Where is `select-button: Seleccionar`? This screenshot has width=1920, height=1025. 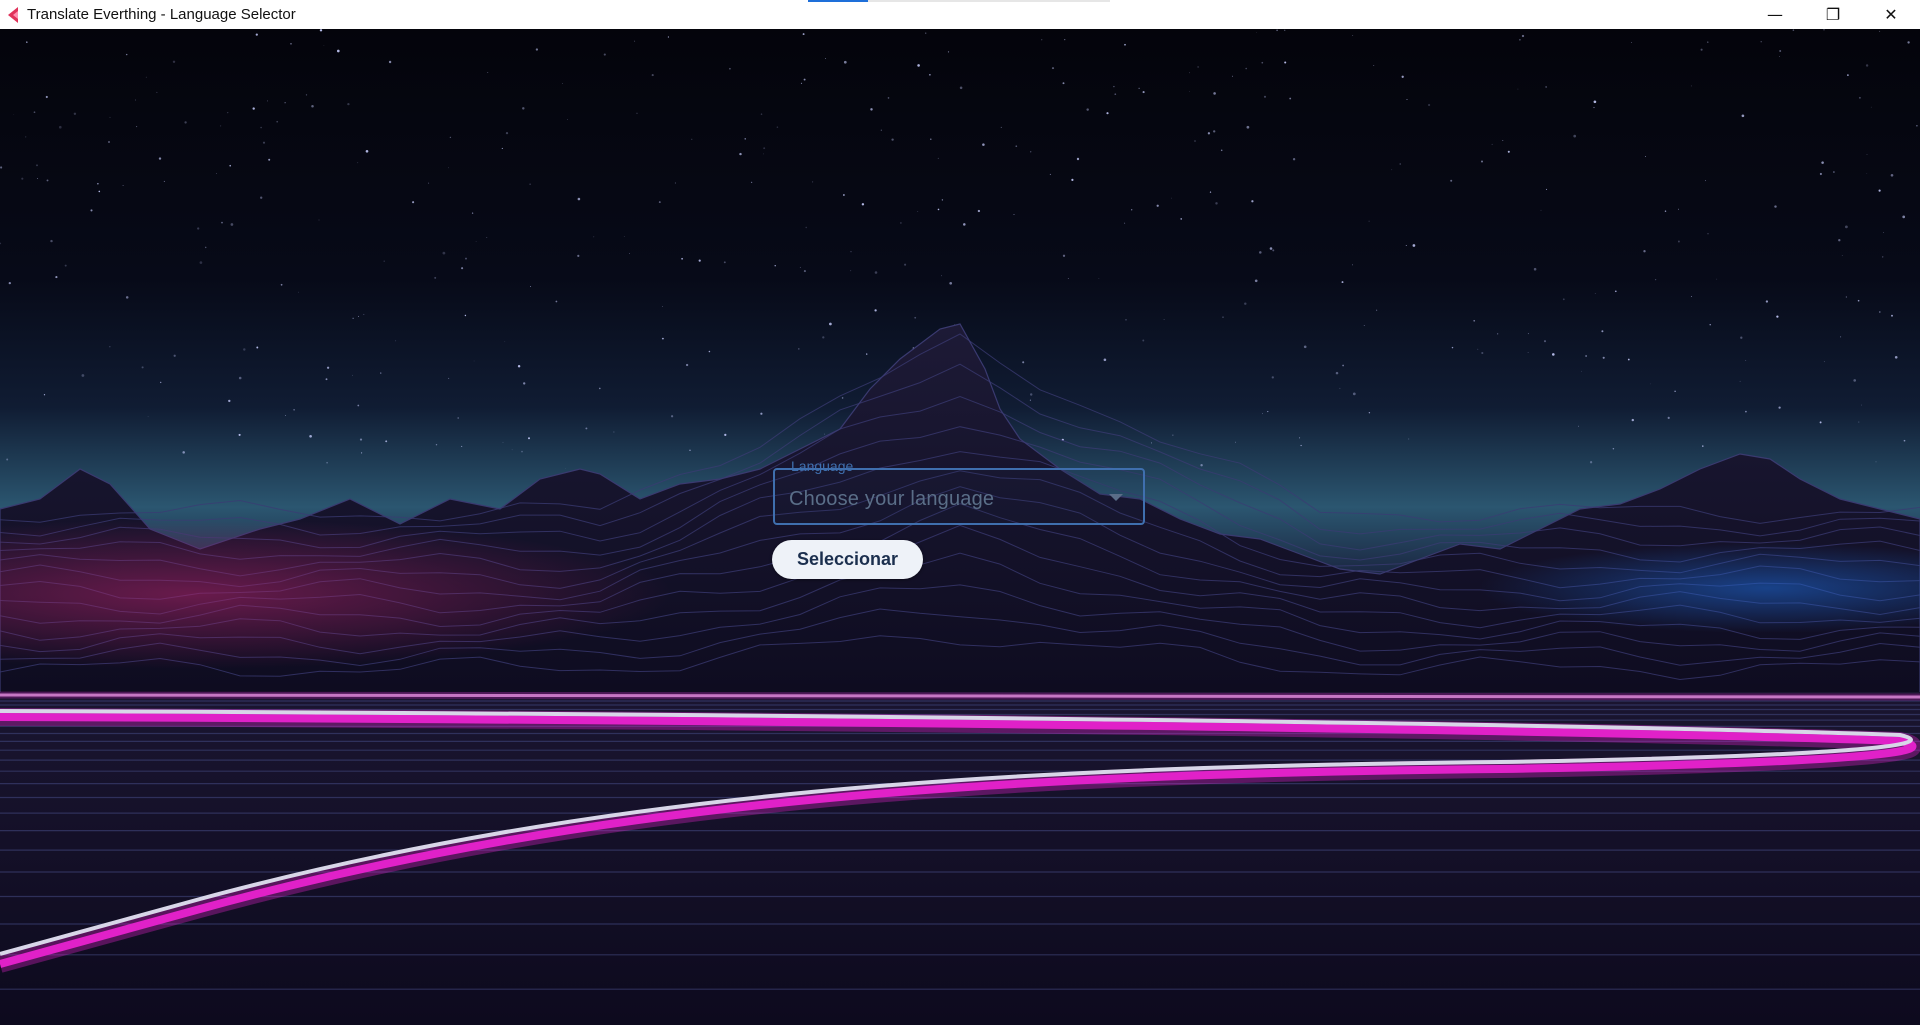 select-button: Seleccionar is located at coordinates (847, 559).